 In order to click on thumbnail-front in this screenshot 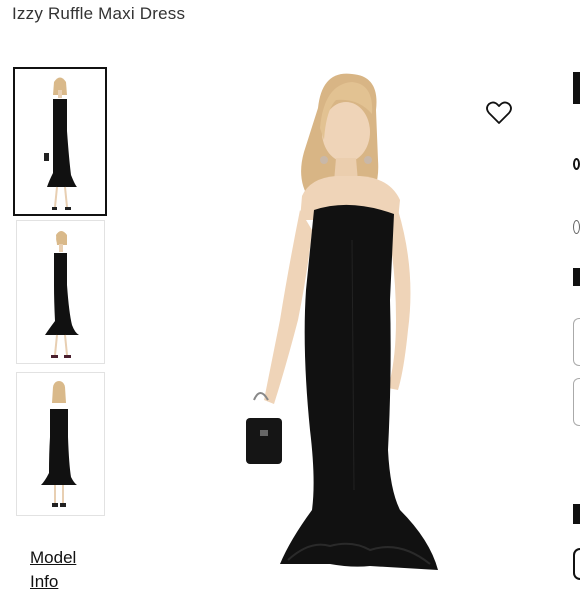, I will do `click(60, 141)`.